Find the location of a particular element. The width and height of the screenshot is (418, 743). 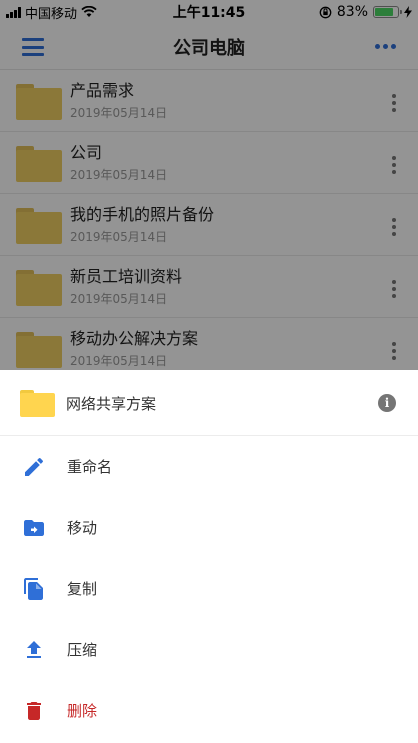

compress-label: 压缩 is located at coordinates (82, 650).